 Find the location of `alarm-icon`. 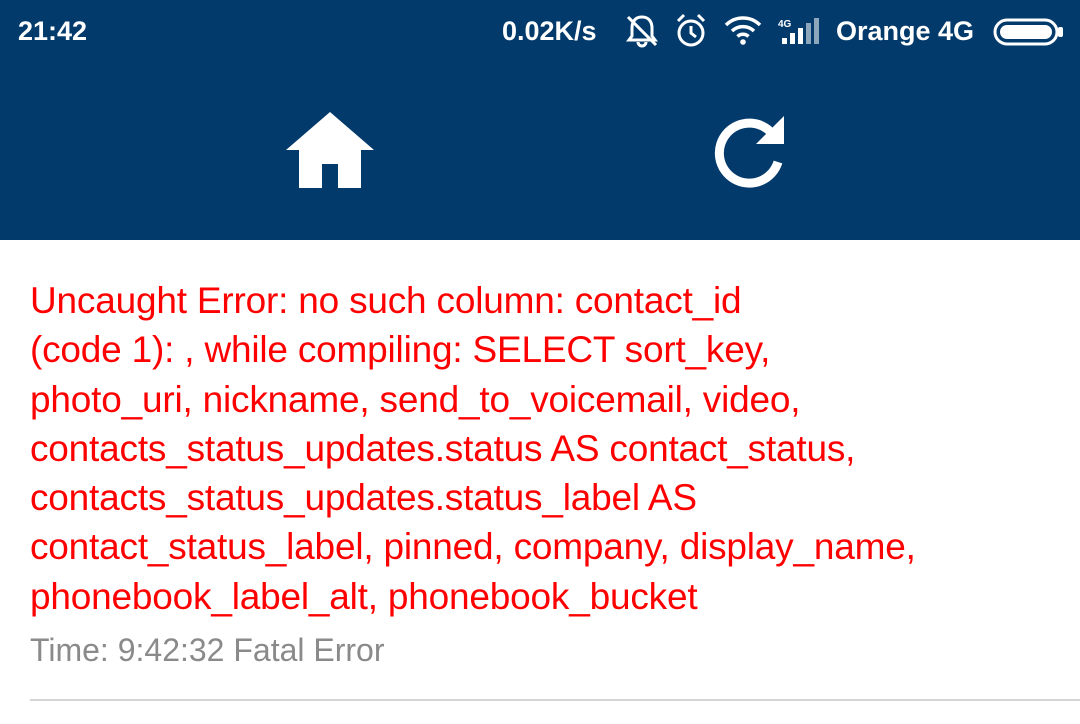

alarm-icon is located at coordinates (691, 34).